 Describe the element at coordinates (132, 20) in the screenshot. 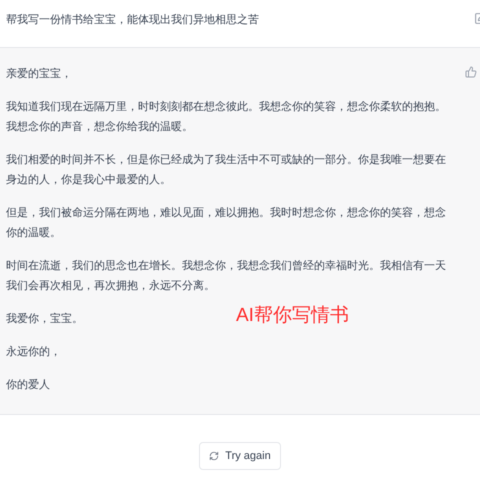

I see `prompt-text: 帮我写一份情书给宝宝，能体现出我们异地相思之苦` at that location.